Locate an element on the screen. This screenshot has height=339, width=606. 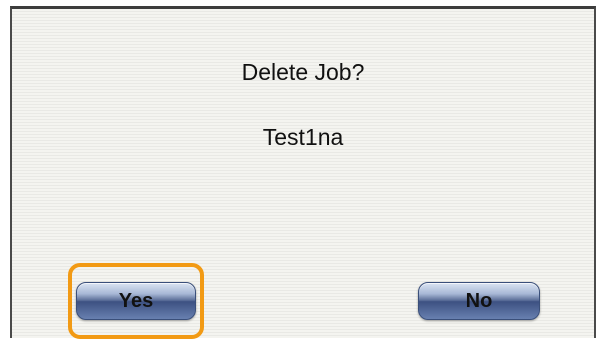
yes-button: Yes is located at coordinates (136, 301).